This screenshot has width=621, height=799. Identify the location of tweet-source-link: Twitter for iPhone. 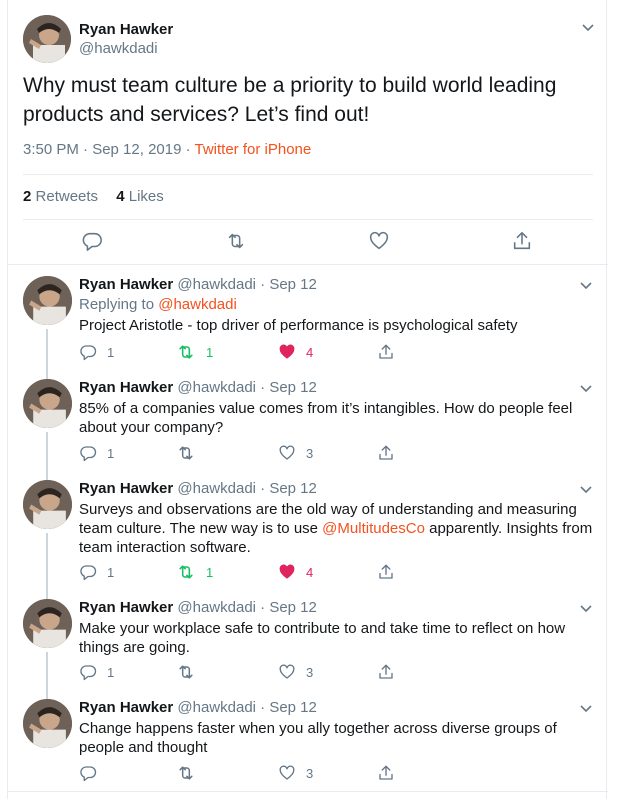
(253, 149).